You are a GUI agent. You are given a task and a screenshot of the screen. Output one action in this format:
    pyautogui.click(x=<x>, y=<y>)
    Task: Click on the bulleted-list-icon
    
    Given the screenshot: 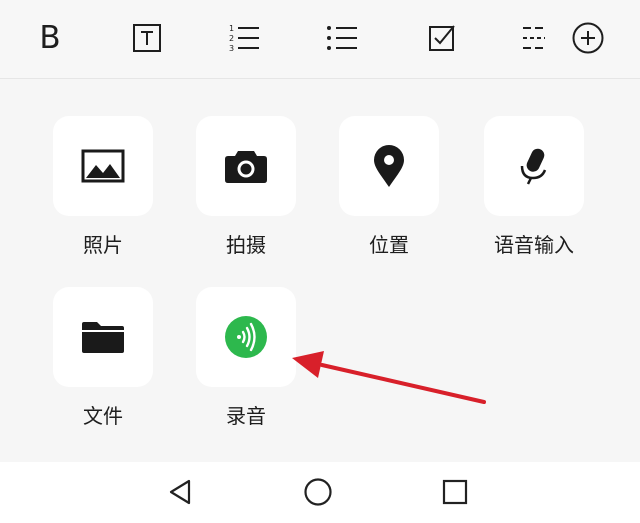 What is the action you would take?
    pyautogui.click(x=342, y=38)
    